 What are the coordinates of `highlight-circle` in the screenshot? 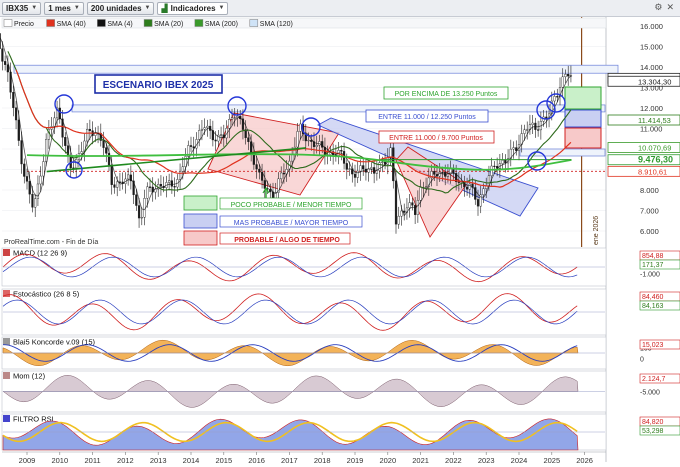 It's located at (64, 104).